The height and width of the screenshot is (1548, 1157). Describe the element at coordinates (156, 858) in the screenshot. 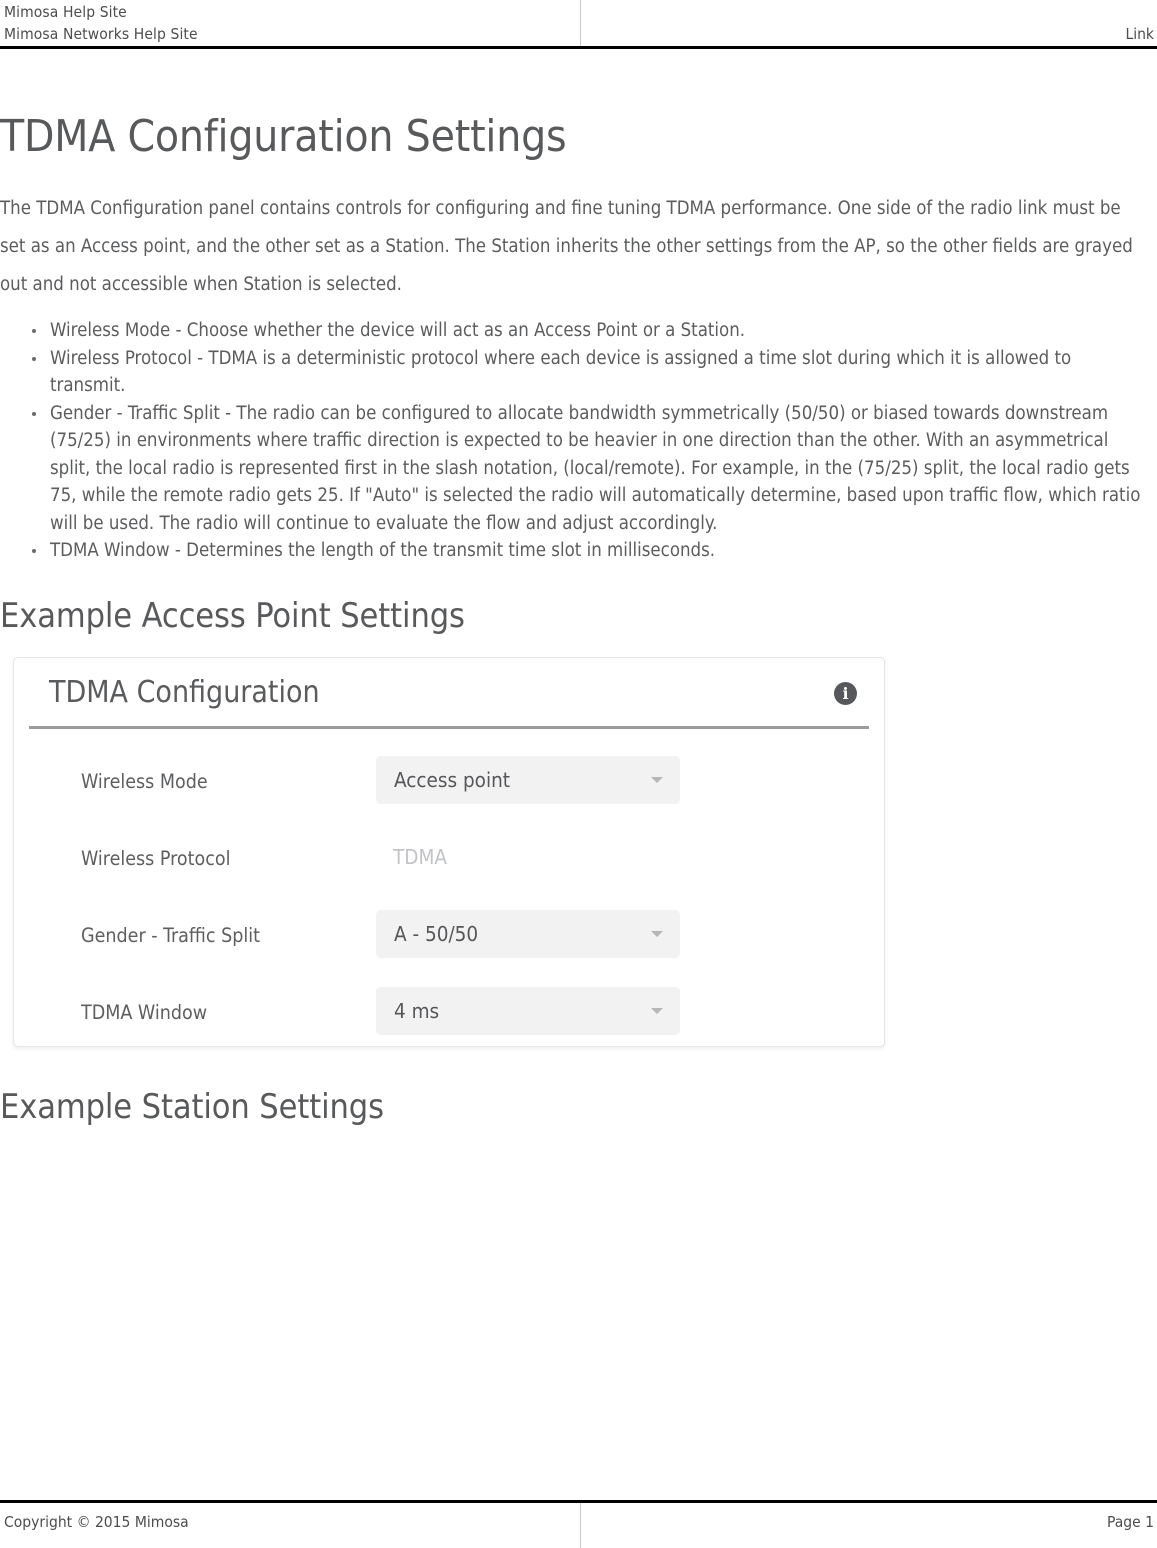

I see `field-label: Wireless Protocol` at that location.